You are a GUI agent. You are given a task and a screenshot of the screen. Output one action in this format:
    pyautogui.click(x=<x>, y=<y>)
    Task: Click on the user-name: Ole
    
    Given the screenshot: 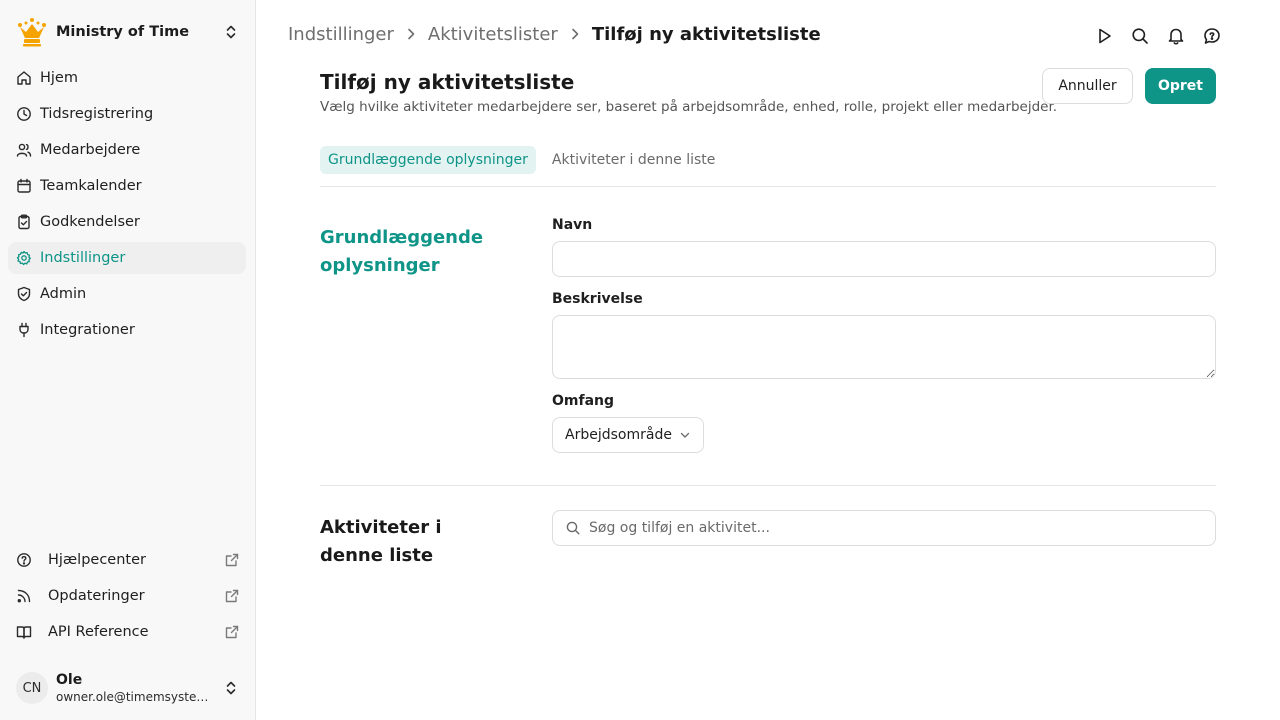 What is the action you would take?
    pyautogui.click(x=69, y=680)
    